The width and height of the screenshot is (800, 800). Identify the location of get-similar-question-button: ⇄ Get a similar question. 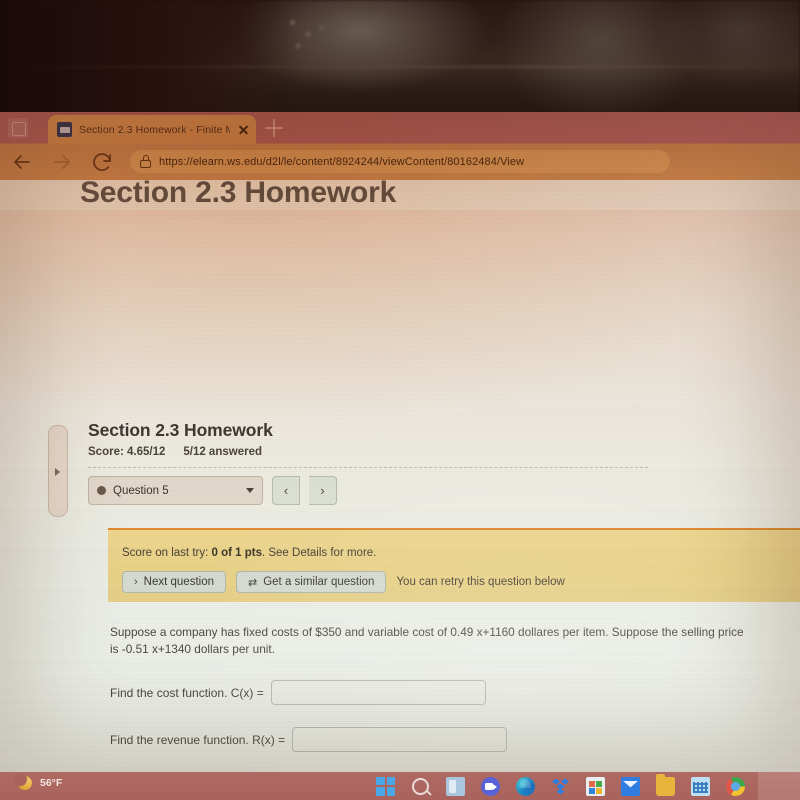
(311, 582).